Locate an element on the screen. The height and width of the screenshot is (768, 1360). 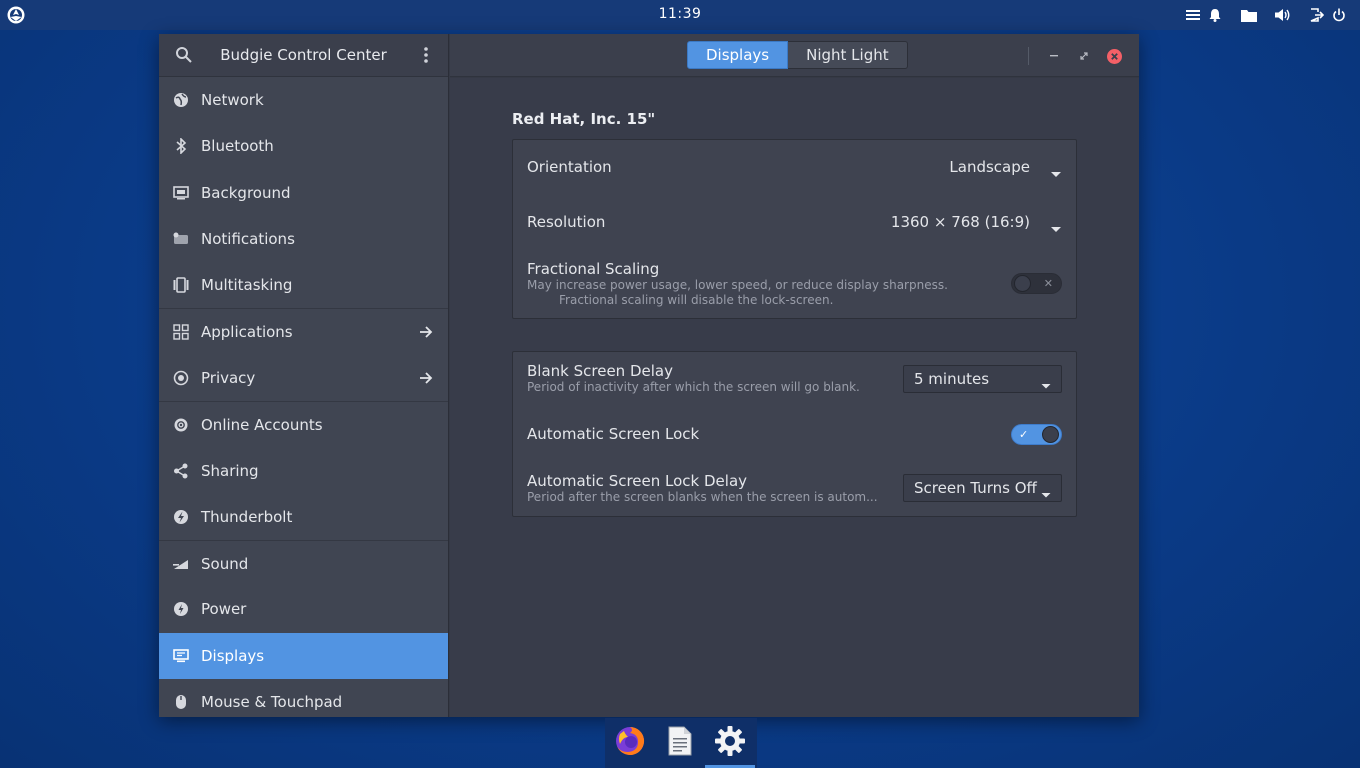
app-title: Budgie Control Center is located at coordinates (303, 55).